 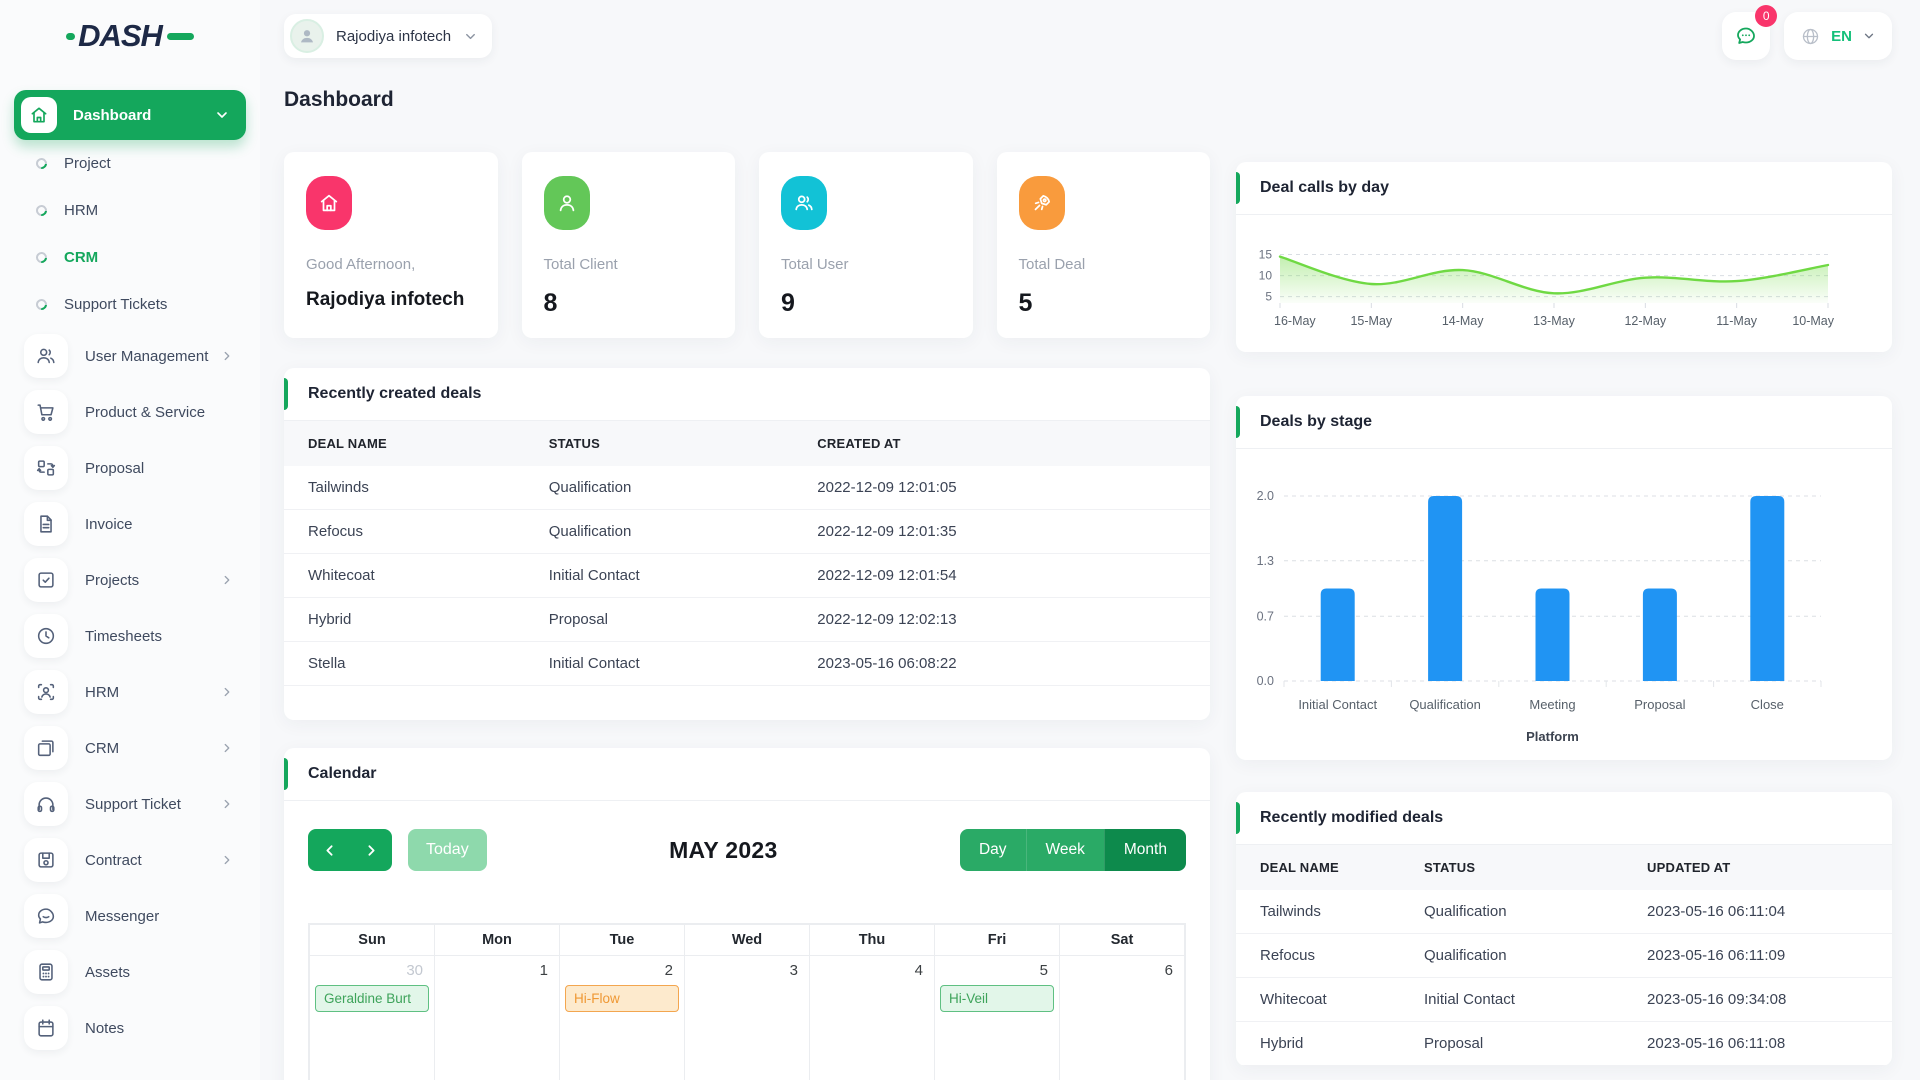 What do you see at coordinates (130, 1028) in the screenshot?
I see `sidebar-item-notes: Notes` at bounding box center [130, 1028].